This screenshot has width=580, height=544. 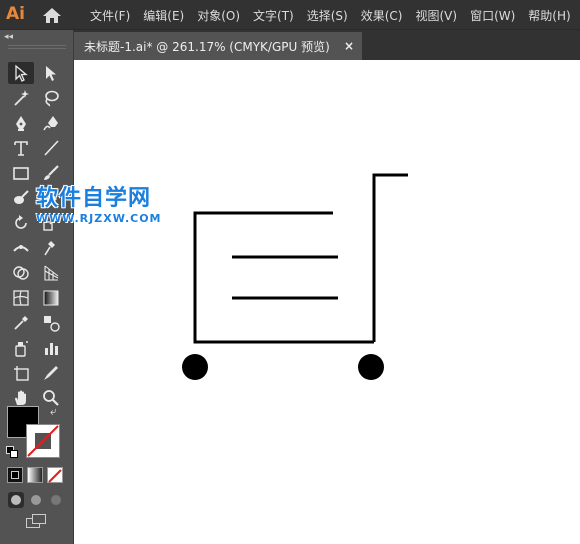 I want to click on curvature-tool-icon, so click(x=51, y=123).